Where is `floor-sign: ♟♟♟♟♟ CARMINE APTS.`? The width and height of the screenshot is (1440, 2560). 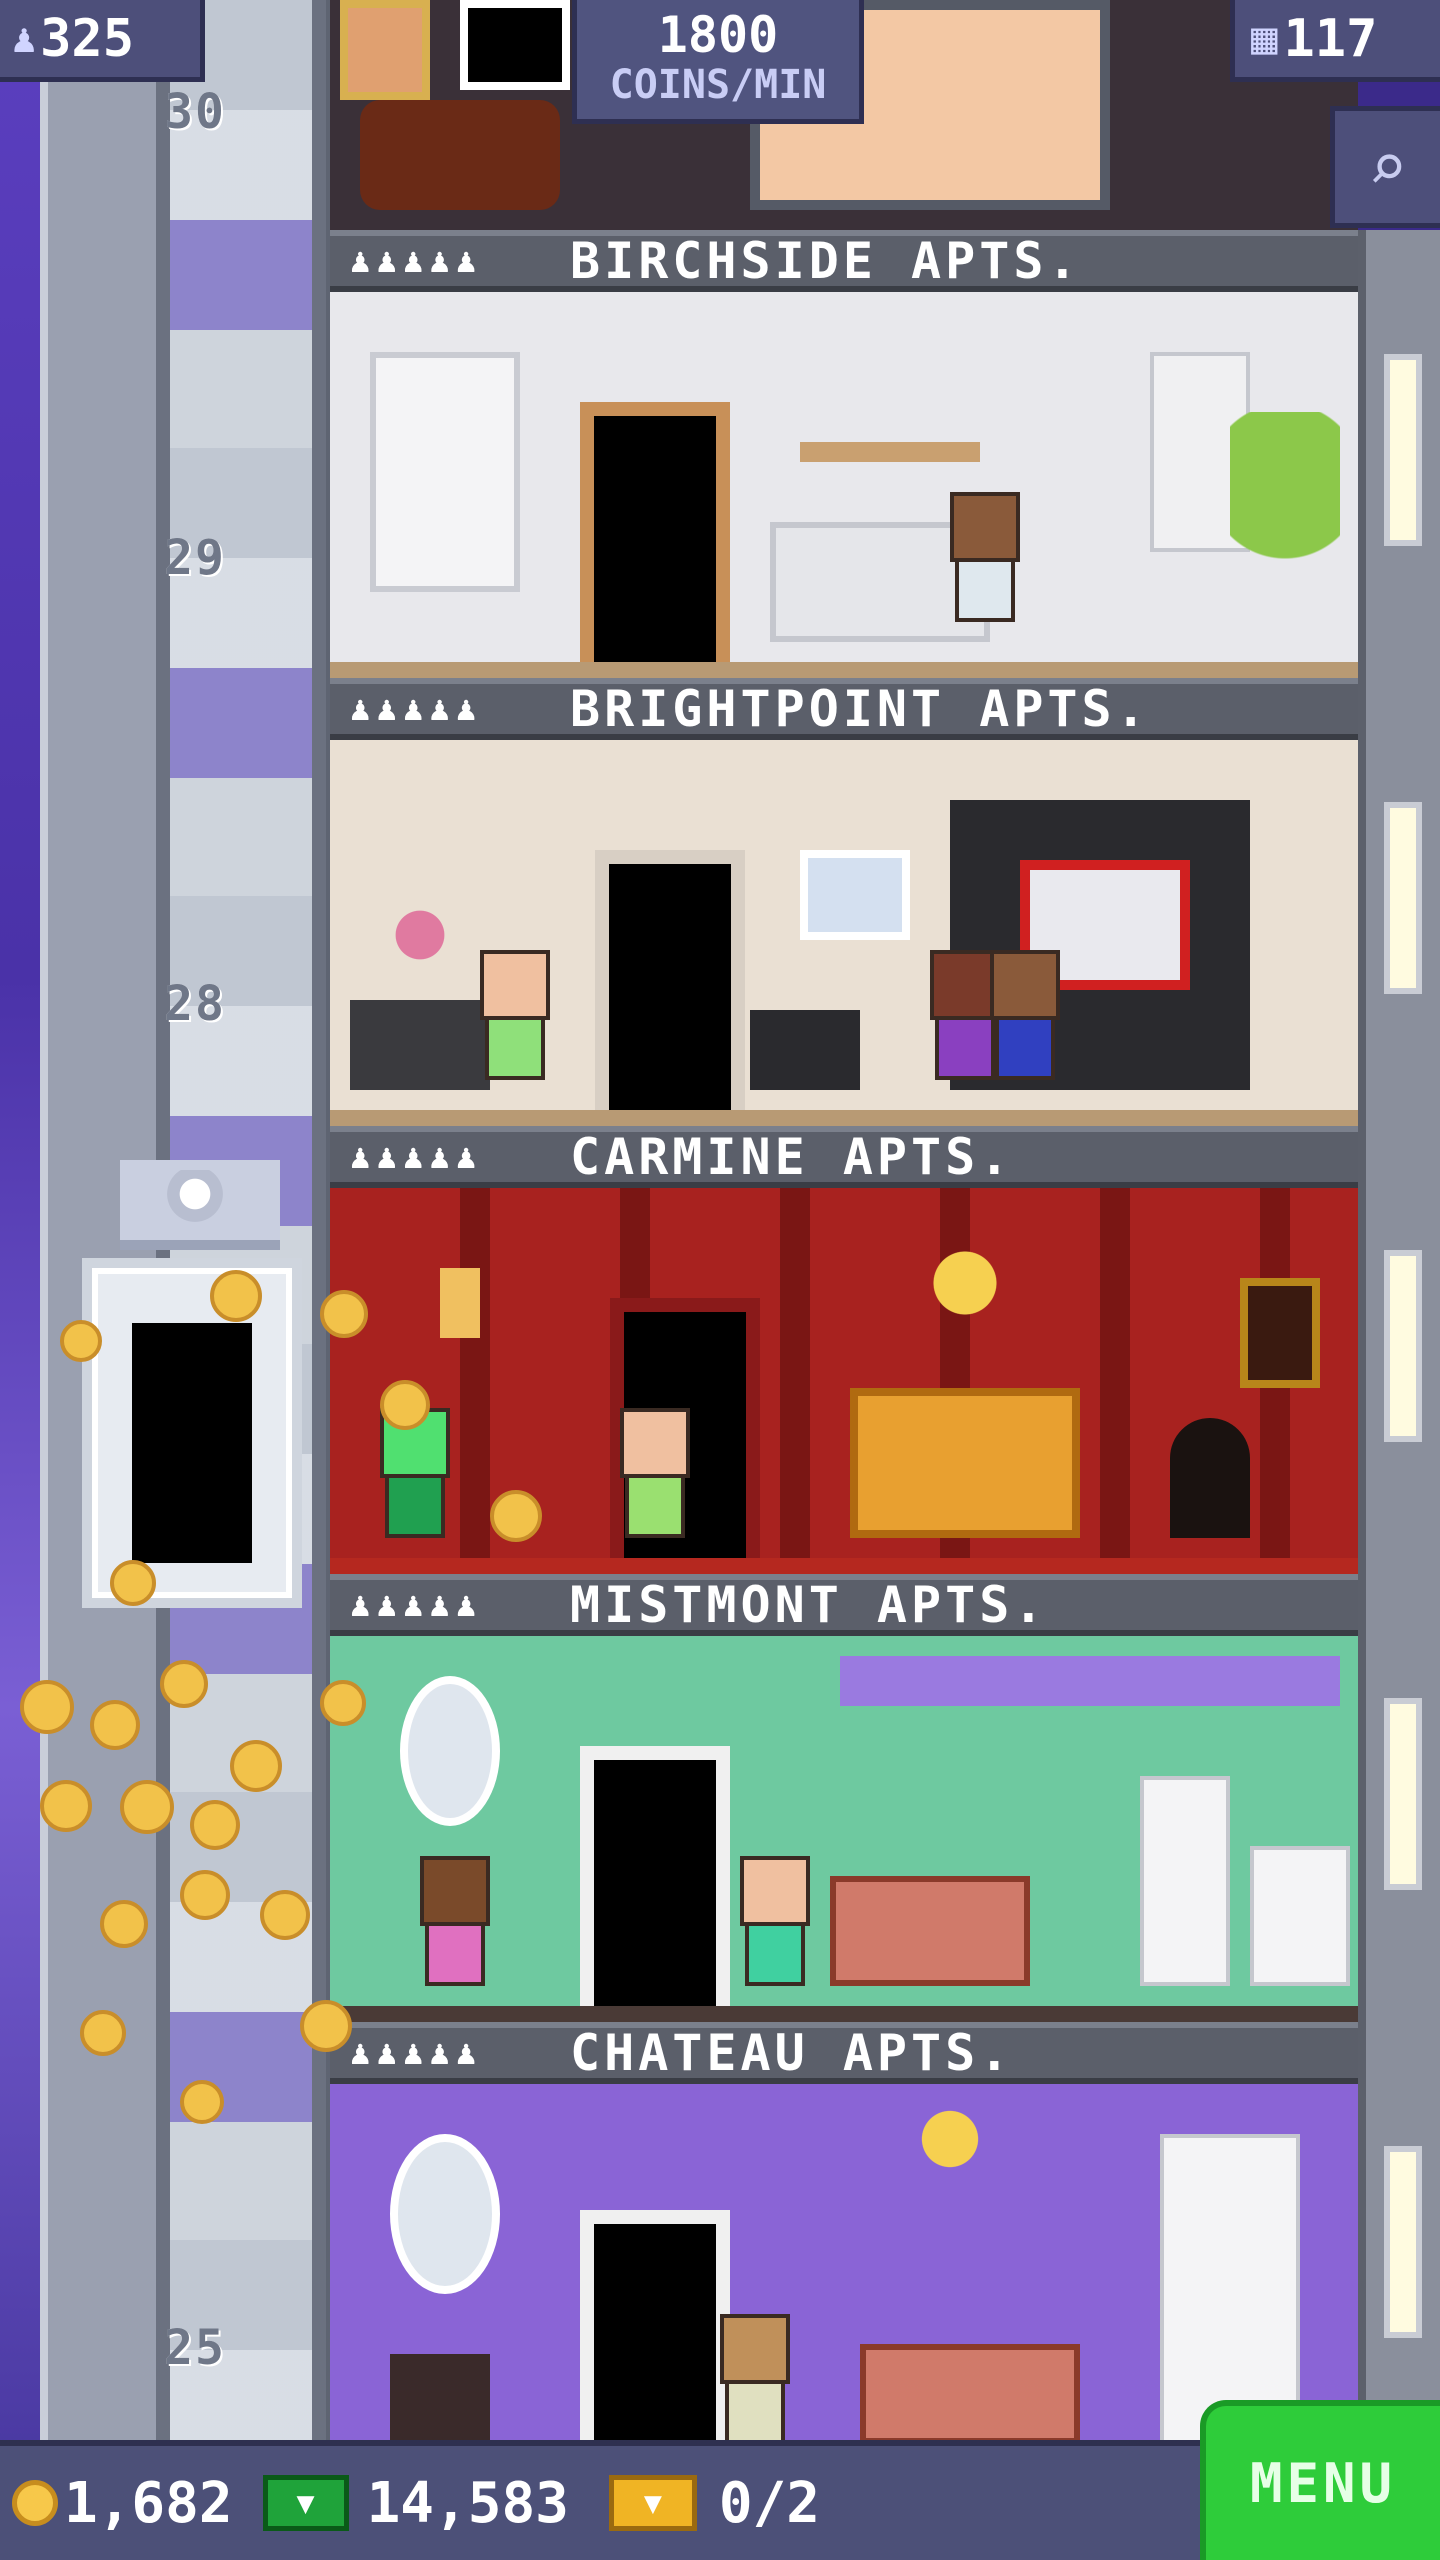
floor-sign: ♟♟♟♟♟ CARMINE APTS. is located at coordinates (844, 1157).